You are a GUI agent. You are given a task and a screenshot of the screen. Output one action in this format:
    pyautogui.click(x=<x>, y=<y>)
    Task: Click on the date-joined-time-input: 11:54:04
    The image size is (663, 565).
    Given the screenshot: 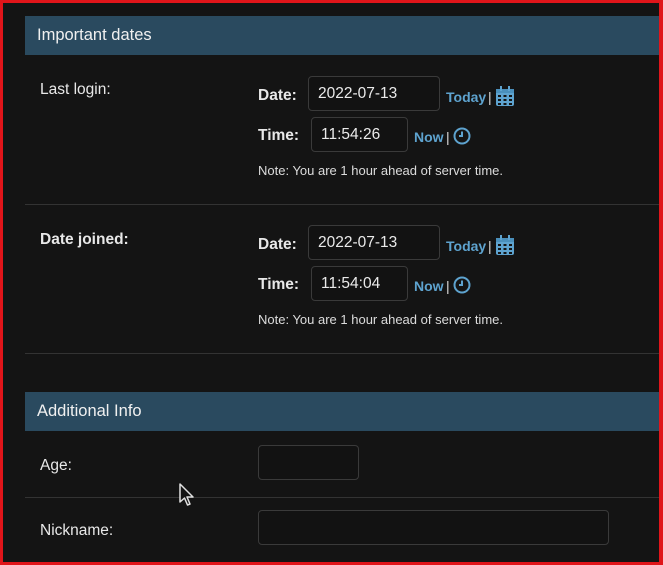 What is the action you would take?
    pyautogui.click(x=359, y=283)
    